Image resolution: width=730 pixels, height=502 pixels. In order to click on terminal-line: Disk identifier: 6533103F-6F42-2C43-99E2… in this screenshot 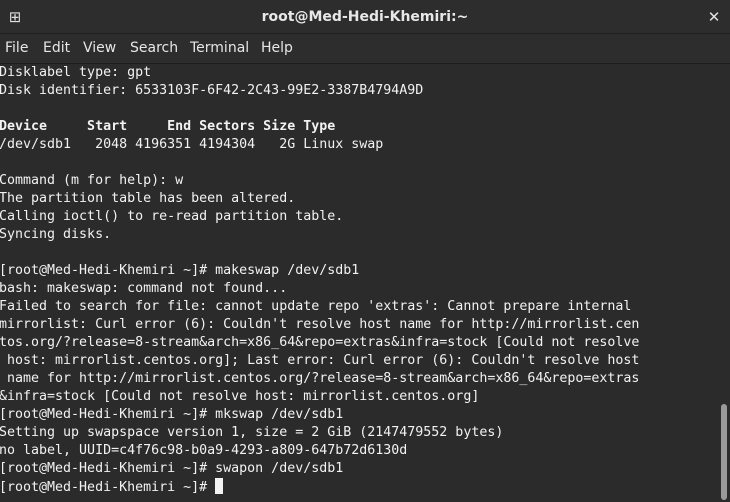, I will do `click(212, 90)`.